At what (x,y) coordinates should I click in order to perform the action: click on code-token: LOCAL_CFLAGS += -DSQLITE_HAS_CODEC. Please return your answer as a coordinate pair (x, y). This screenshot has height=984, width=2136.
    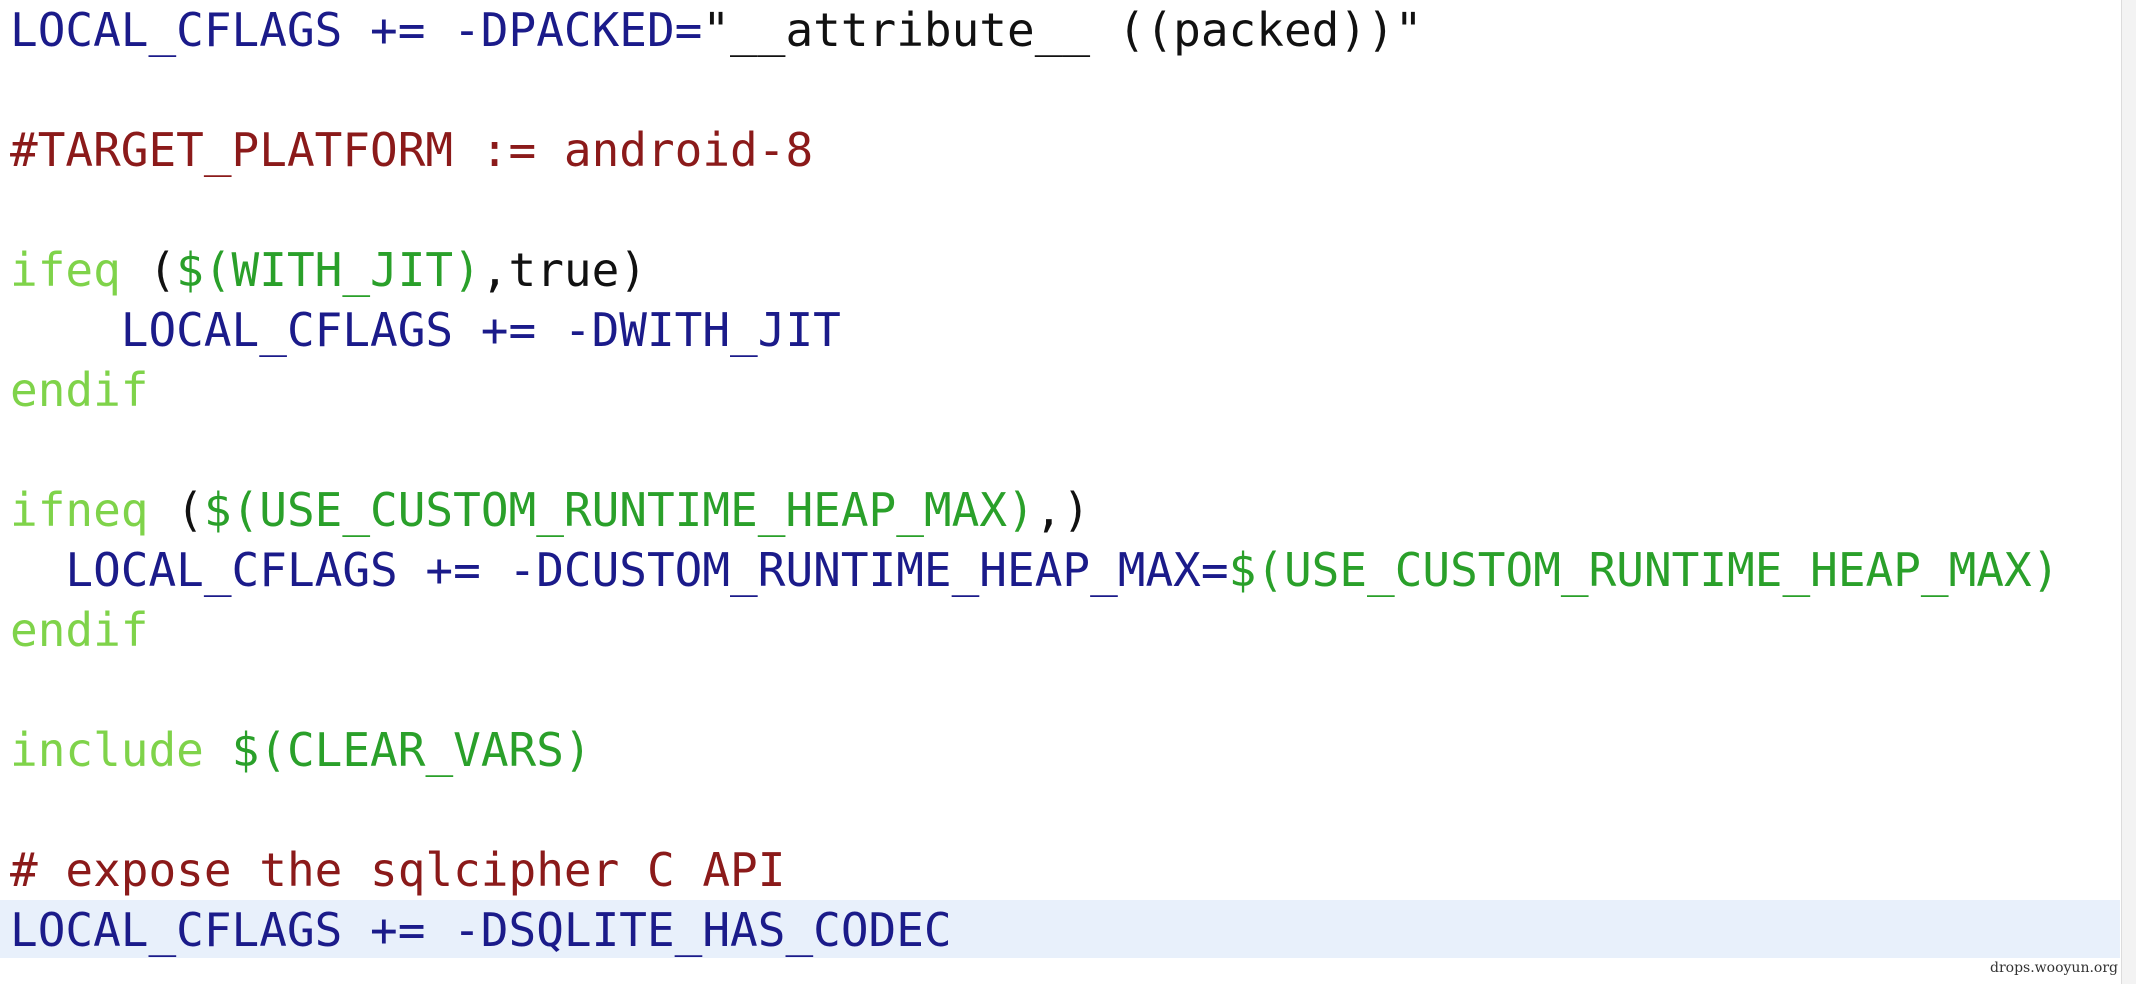
    Looking at the image, I should click on (481, 930).